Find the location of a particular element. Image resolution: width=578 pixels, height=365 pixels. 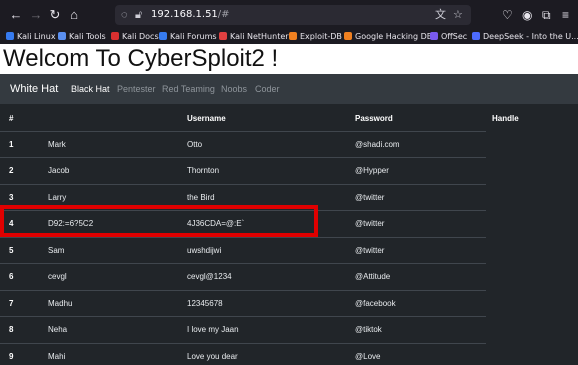

bookmark-star-icon: ☆ is located at coordinates (458, 15).